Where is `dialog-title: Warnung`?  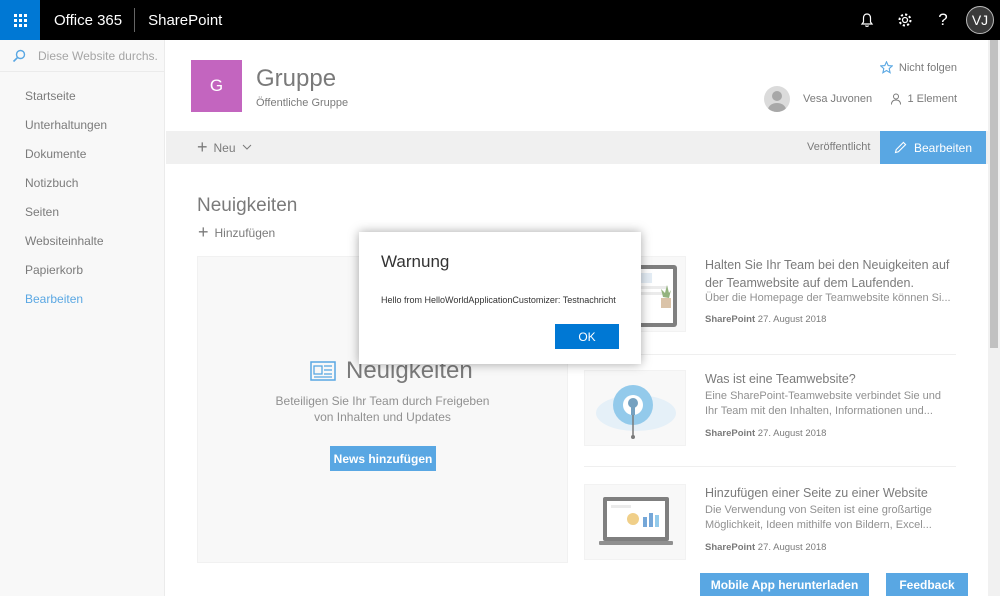
dialog-title: Warnung is located at coordinates (415, 261).